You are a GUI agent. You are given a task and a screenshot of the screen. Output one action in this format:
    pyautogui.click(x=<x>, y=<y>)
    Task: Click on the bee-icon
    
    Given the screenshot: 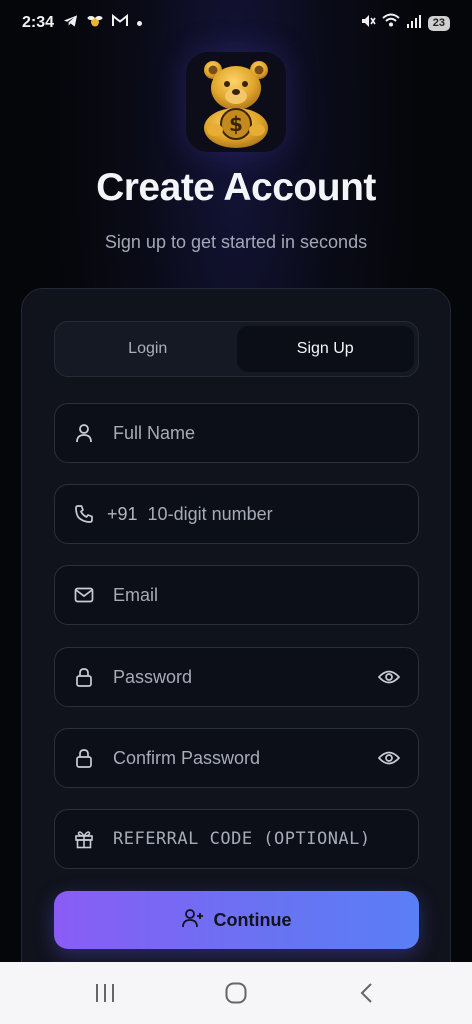 What is the action you would take?
    pyautogui.click(x=95, y=23)
    